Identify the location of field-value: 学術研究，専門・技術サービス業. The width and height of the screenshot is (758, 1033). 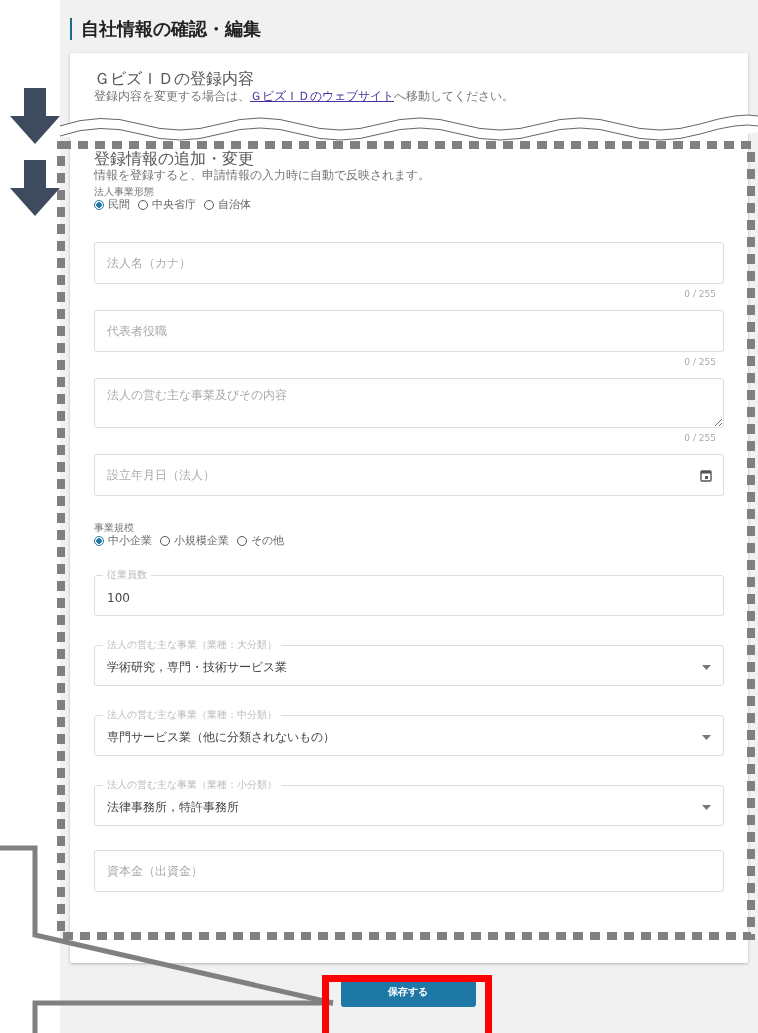
(197, 667).